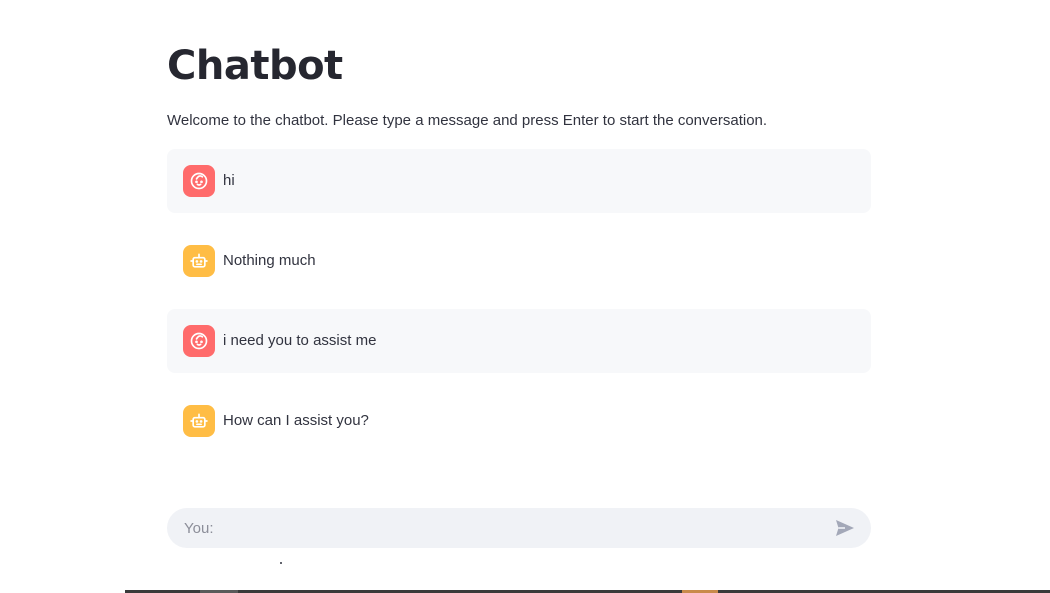 The height and width of the screenshot is (593, 1050). What do you see at coordinates (519, 421) in the screenshot?
I see `chat-message-assistant: How can I assist you?` at bounding box center [519, 421].